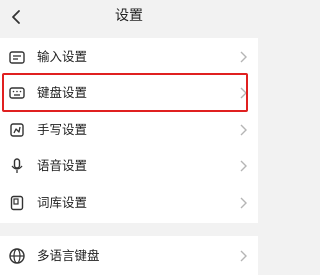 The width and height of the screenshot is (320, 275). What do you see at coordinates (62, 202) in the screenshot?
I see `settings-item-label: 词库设置` at bounding box center [62, 202].